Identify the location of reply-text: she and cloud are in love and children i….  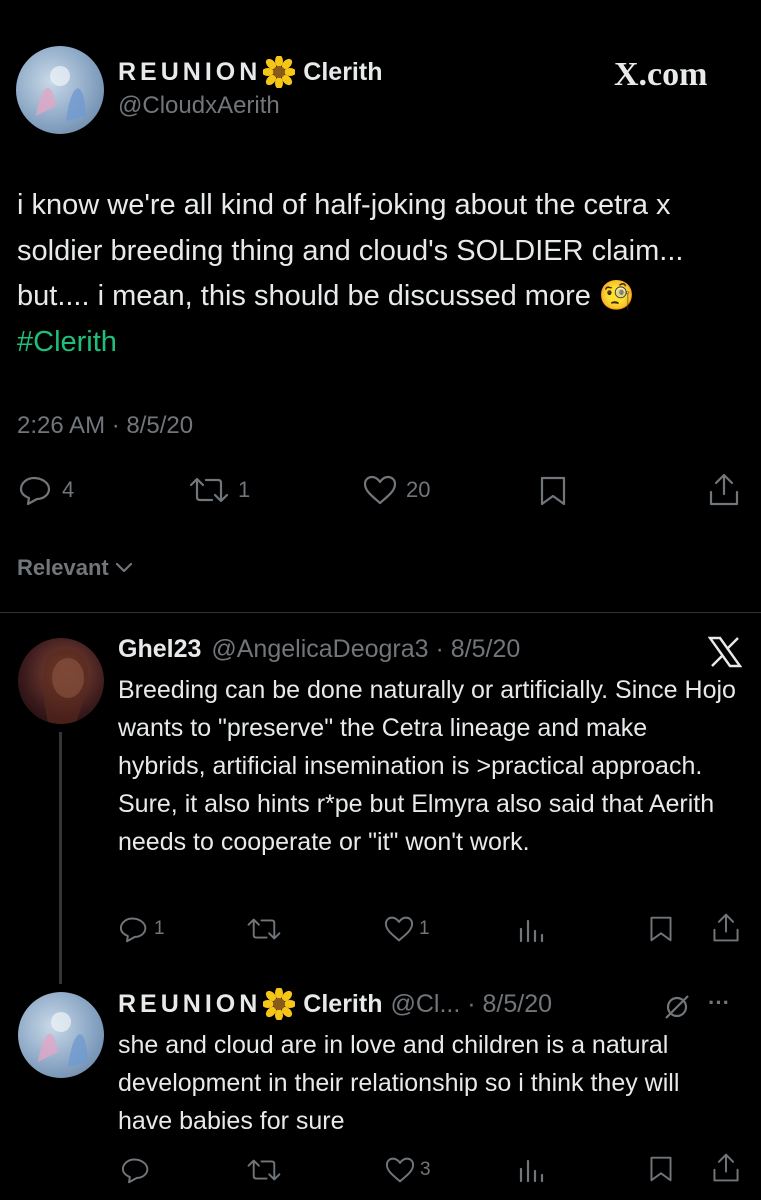
(399, 1083).